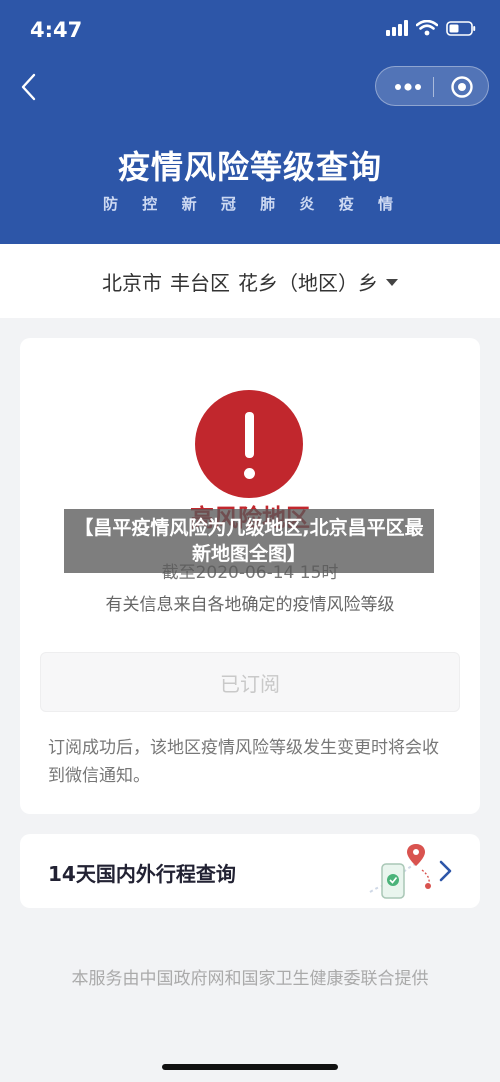 Image resolution: width=500 pixels, height=1082 pixels. I want to click on subscribe-note: 订阅成功后，该地区疫情风险等级发生变更时将会收到微信通知。, so click(243, 762).